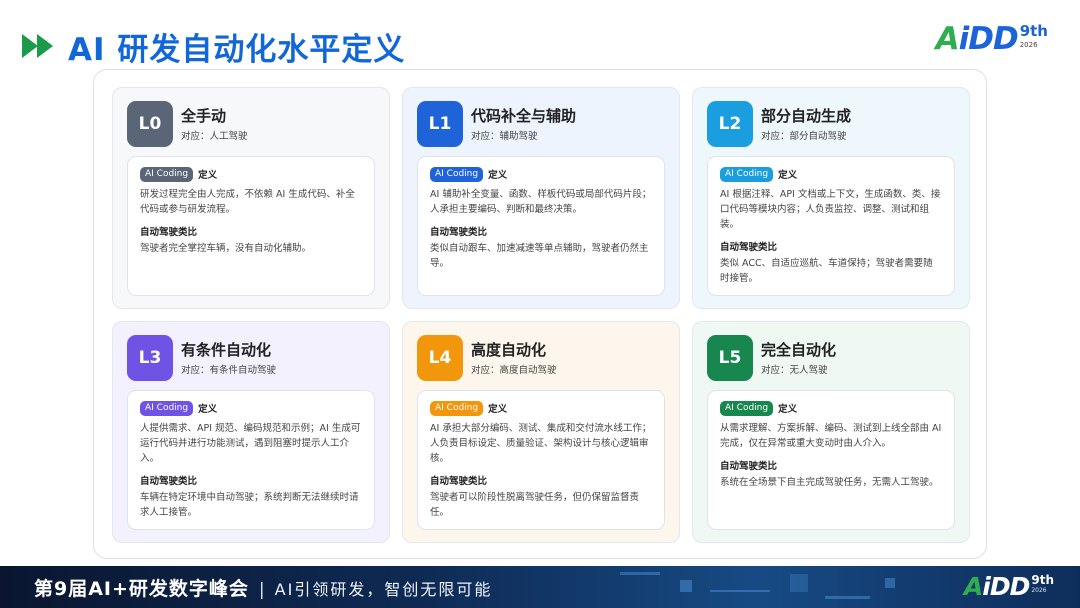 Image resolution: width=1080 pixels, height=608 pixels. I want to click on level-name: 高度自动化, so click(509, 350).